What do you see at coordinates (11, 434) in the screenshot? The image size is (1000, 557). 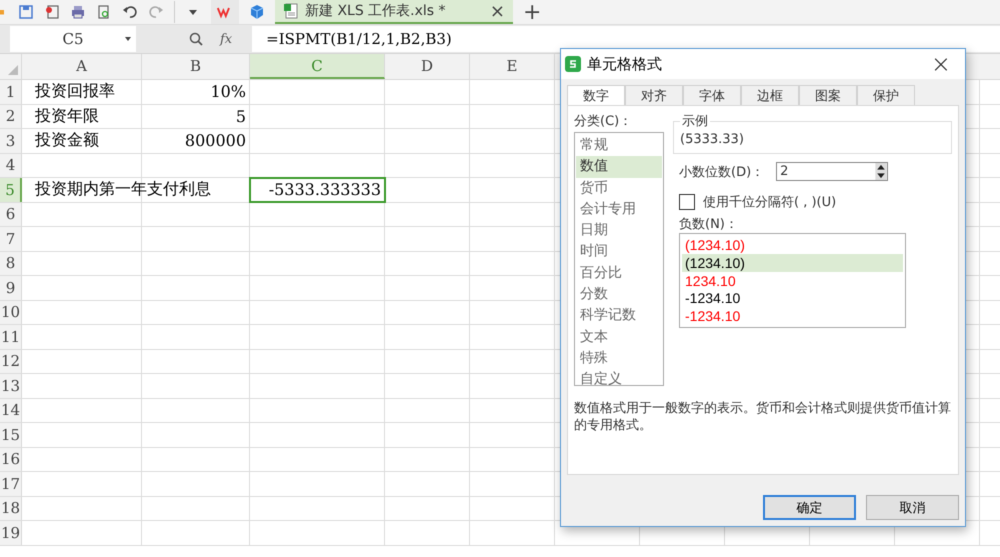 I see `row-header: 15` at bounding box center [11, 434].